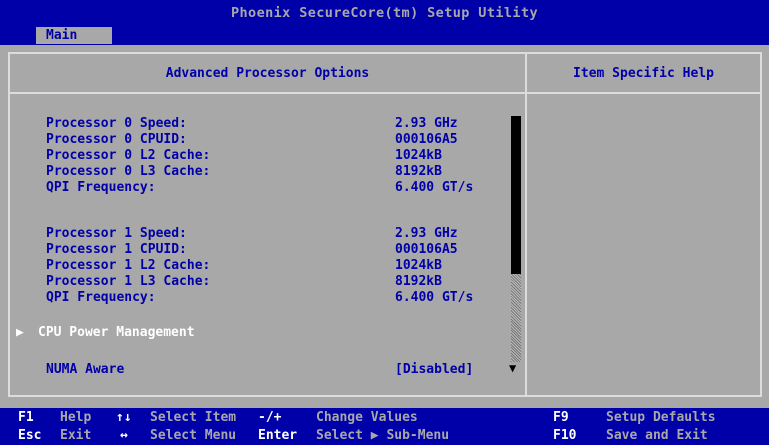  I want to click on key-enter-desc: Select ▶ Sub-Menu, so click(383, 435).